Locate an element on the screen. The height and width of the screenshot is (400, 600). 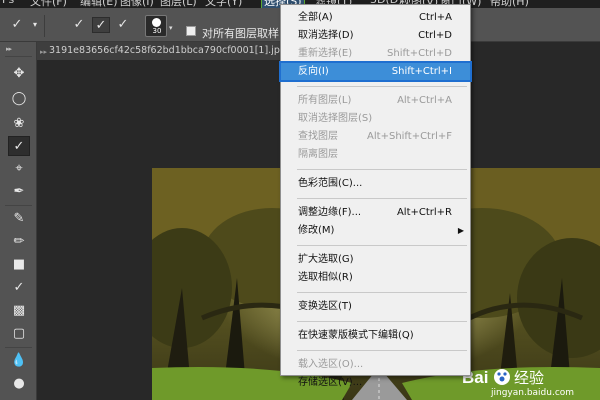
select-menu-item: 查找图层 Alt+Shift+Ctrl+F is located at coordinates (375, 136).